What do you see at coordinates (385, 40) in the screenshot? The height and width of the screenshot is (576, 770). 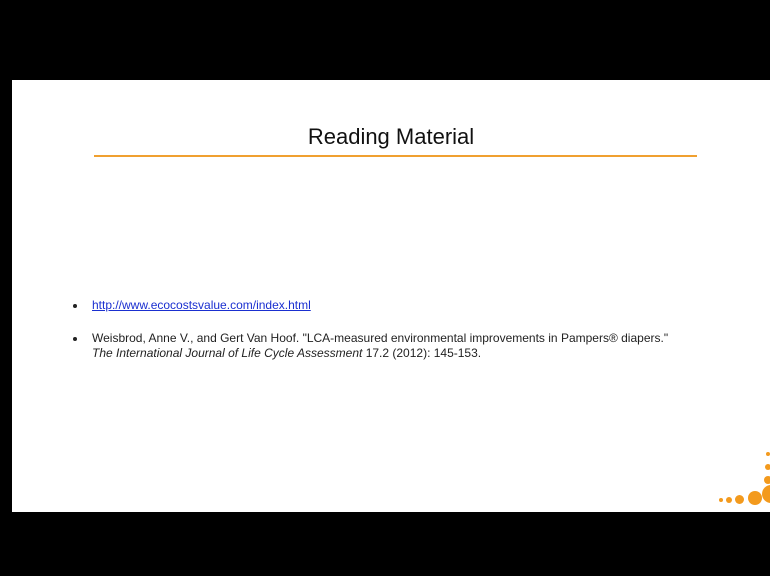 I see `letterbox-top-bar` at bounding box center [385, 40].